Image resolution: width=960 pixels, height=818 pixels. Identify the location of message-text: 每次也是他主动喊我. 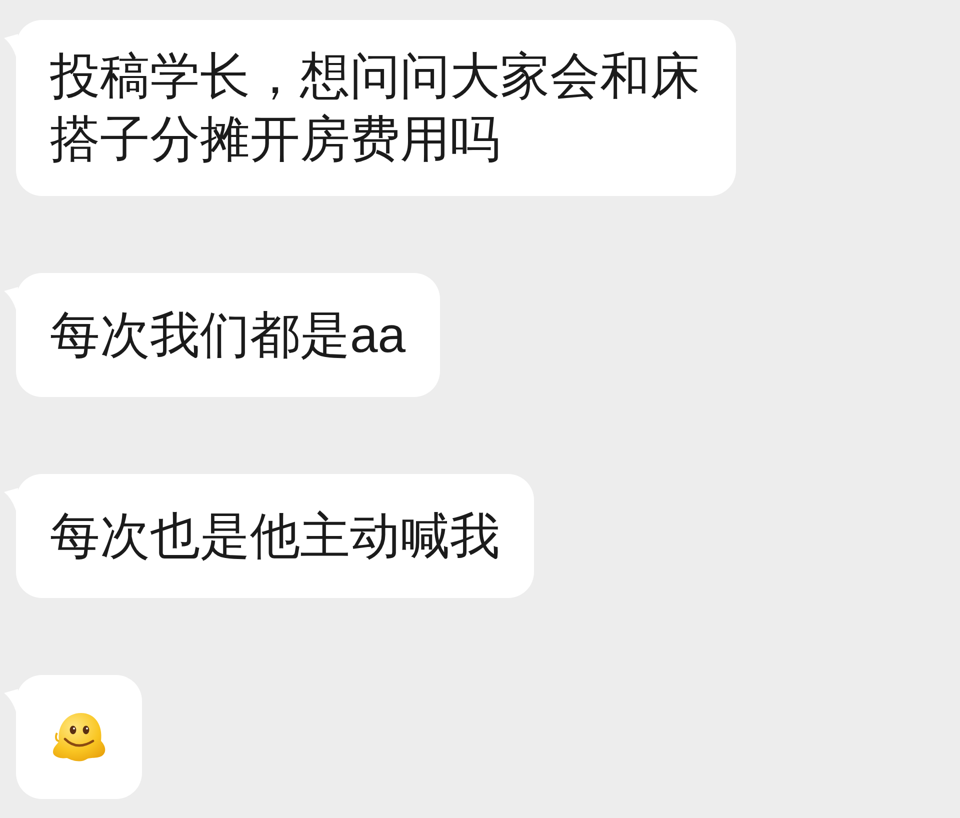
(275, 536).